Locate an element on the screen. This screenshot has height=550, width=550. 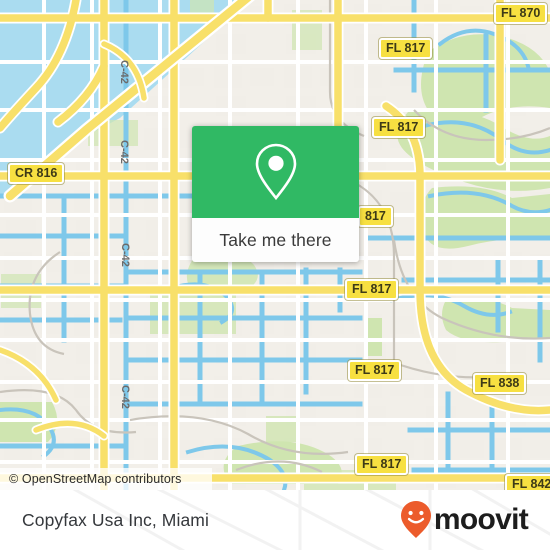
moovit-wordmark: moovit is located at coordinates (481, 519).